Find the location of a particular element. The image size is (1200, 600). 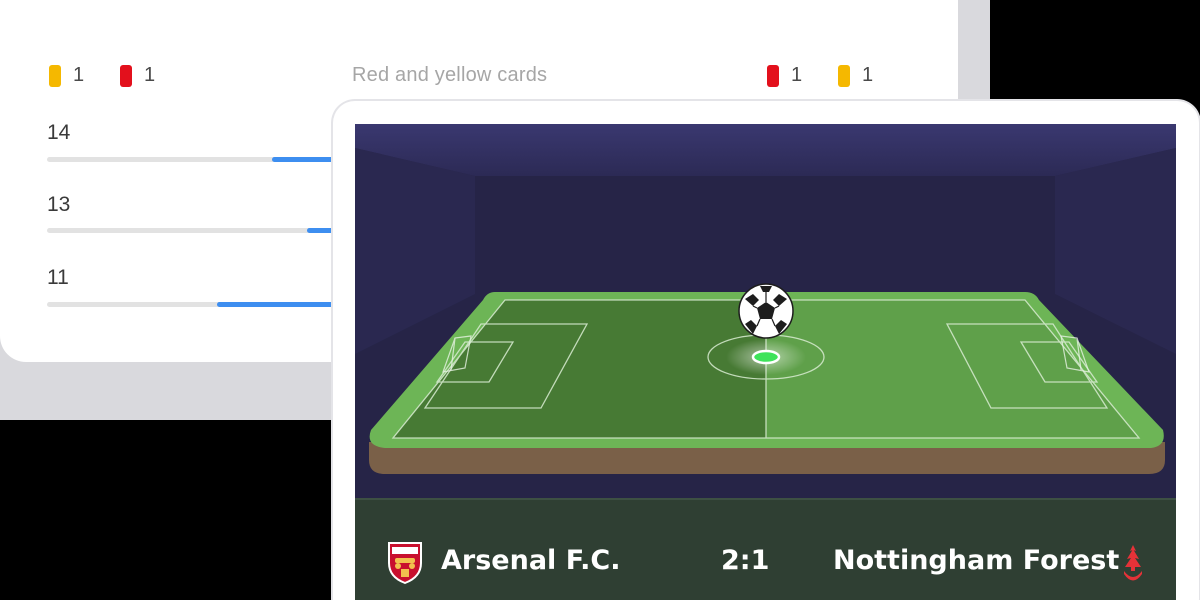

arsenal-crest-icon is located at coordinates (405, 563).